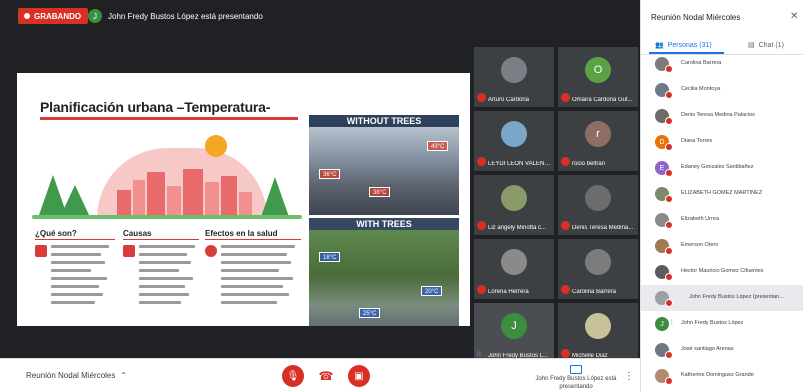 Image resolution: width=803 pixels, height=392 pixels. I want to click on temperature-tag: 36°C, so click(330, 174).